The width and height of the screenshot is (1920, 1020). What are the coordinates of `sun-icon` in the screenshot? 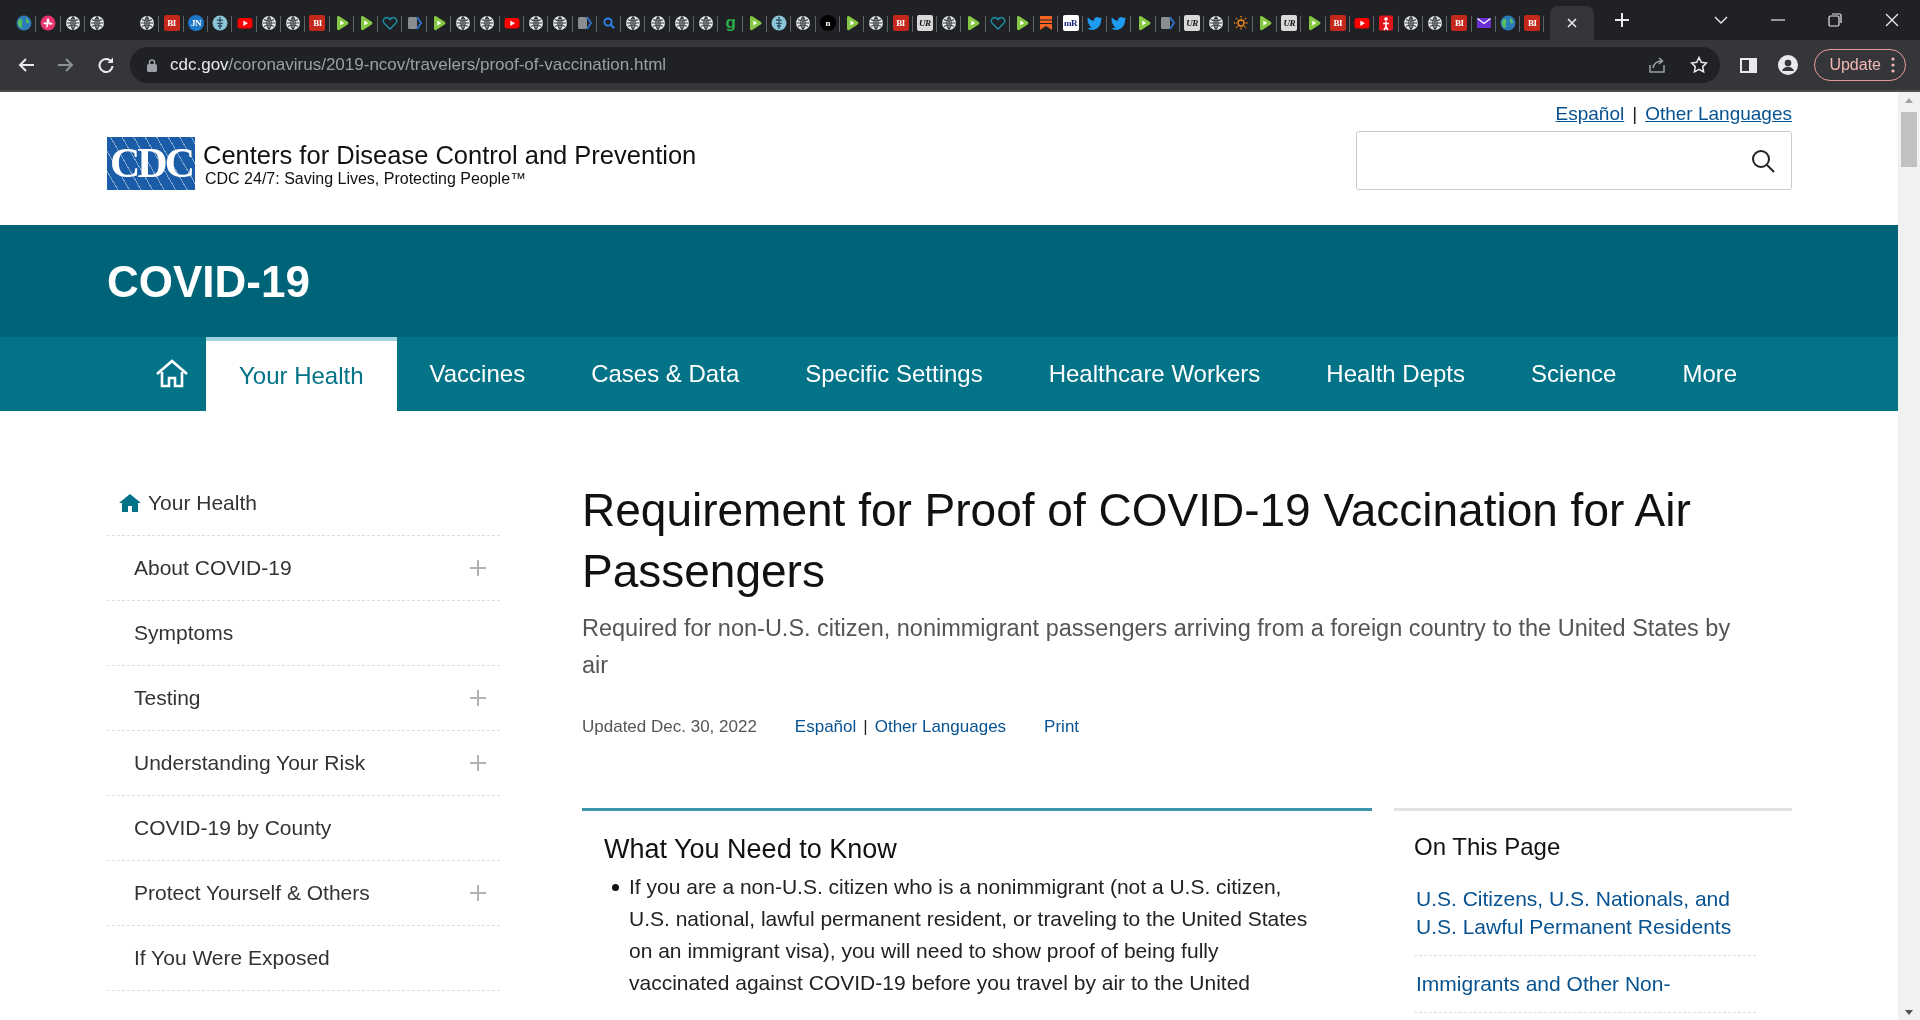 It's located at (1240, 23).